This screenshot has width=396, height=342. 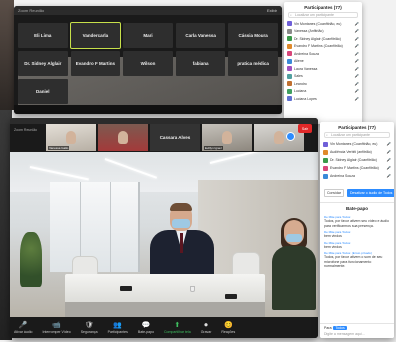 What do you see at coordinates (357, 245) in the screenshot?
I see `chat-message: De Mãe para Todos: bem vindos` at bounding box center [357, 245].